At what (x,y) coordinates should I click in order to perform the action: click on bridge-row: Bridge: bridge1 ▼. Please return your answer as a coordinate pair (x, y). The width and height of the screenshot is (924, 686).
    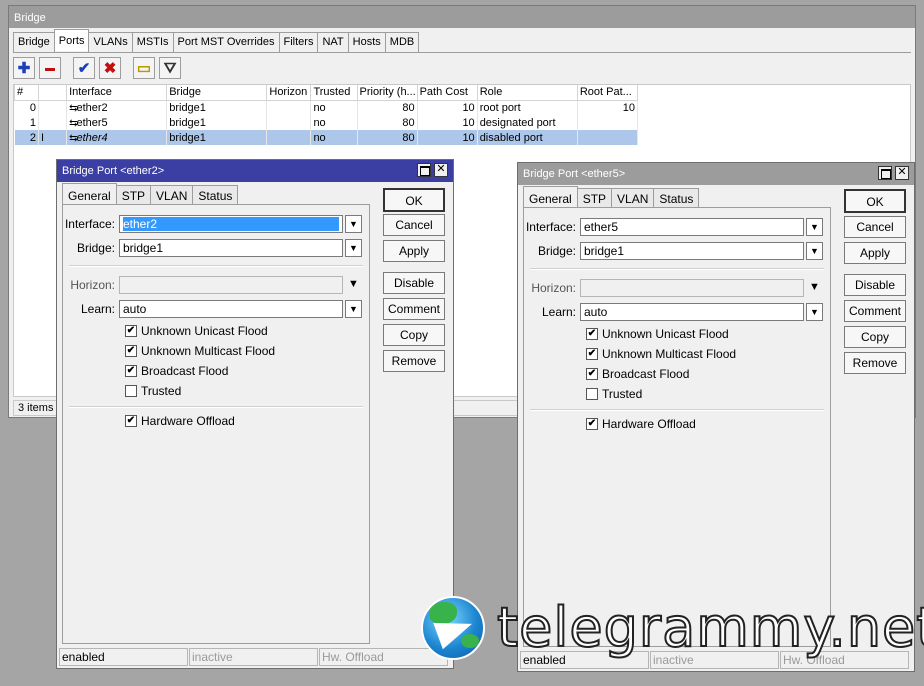
    Looking at the image, I should click on (212, 248).